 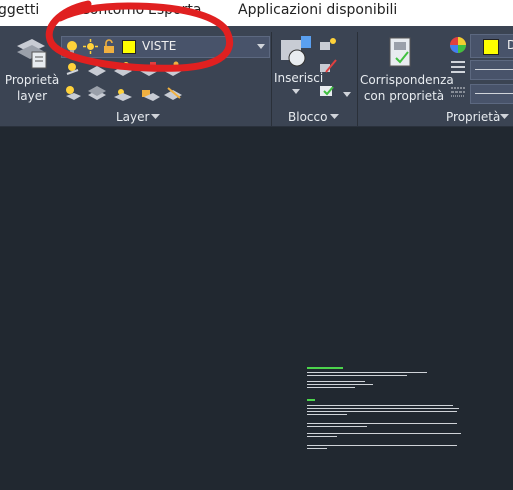 I want to click on linetype-dropdown, so click(x=491, y=94).